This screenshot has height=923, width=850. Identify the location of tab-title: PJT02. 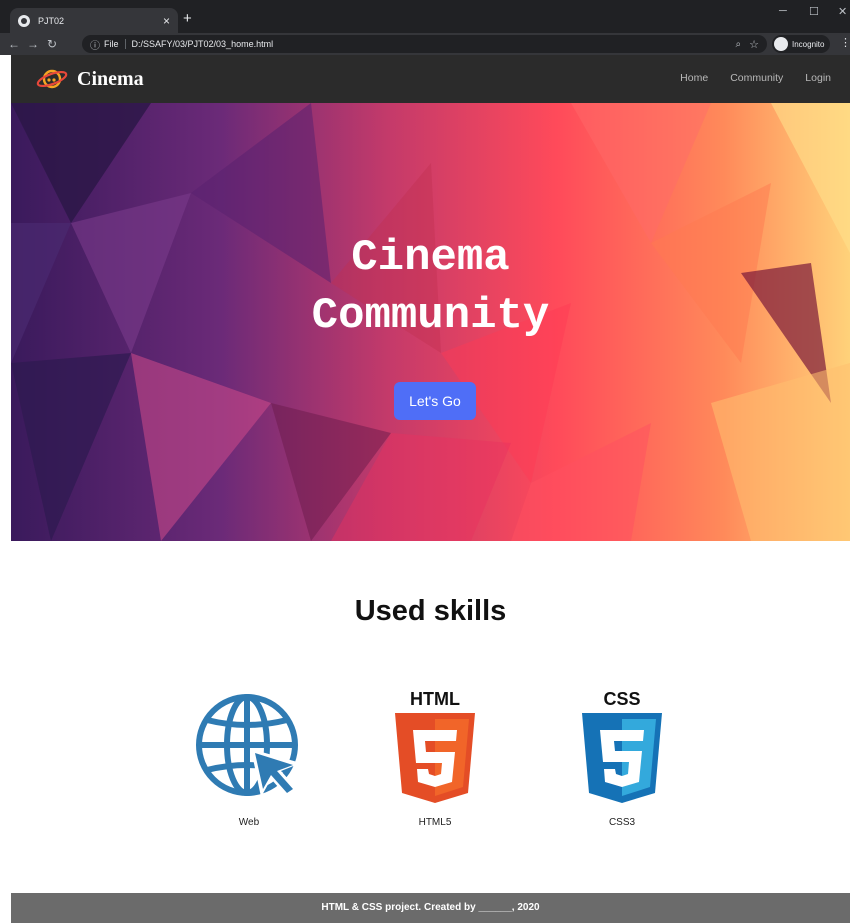
(51, 20).